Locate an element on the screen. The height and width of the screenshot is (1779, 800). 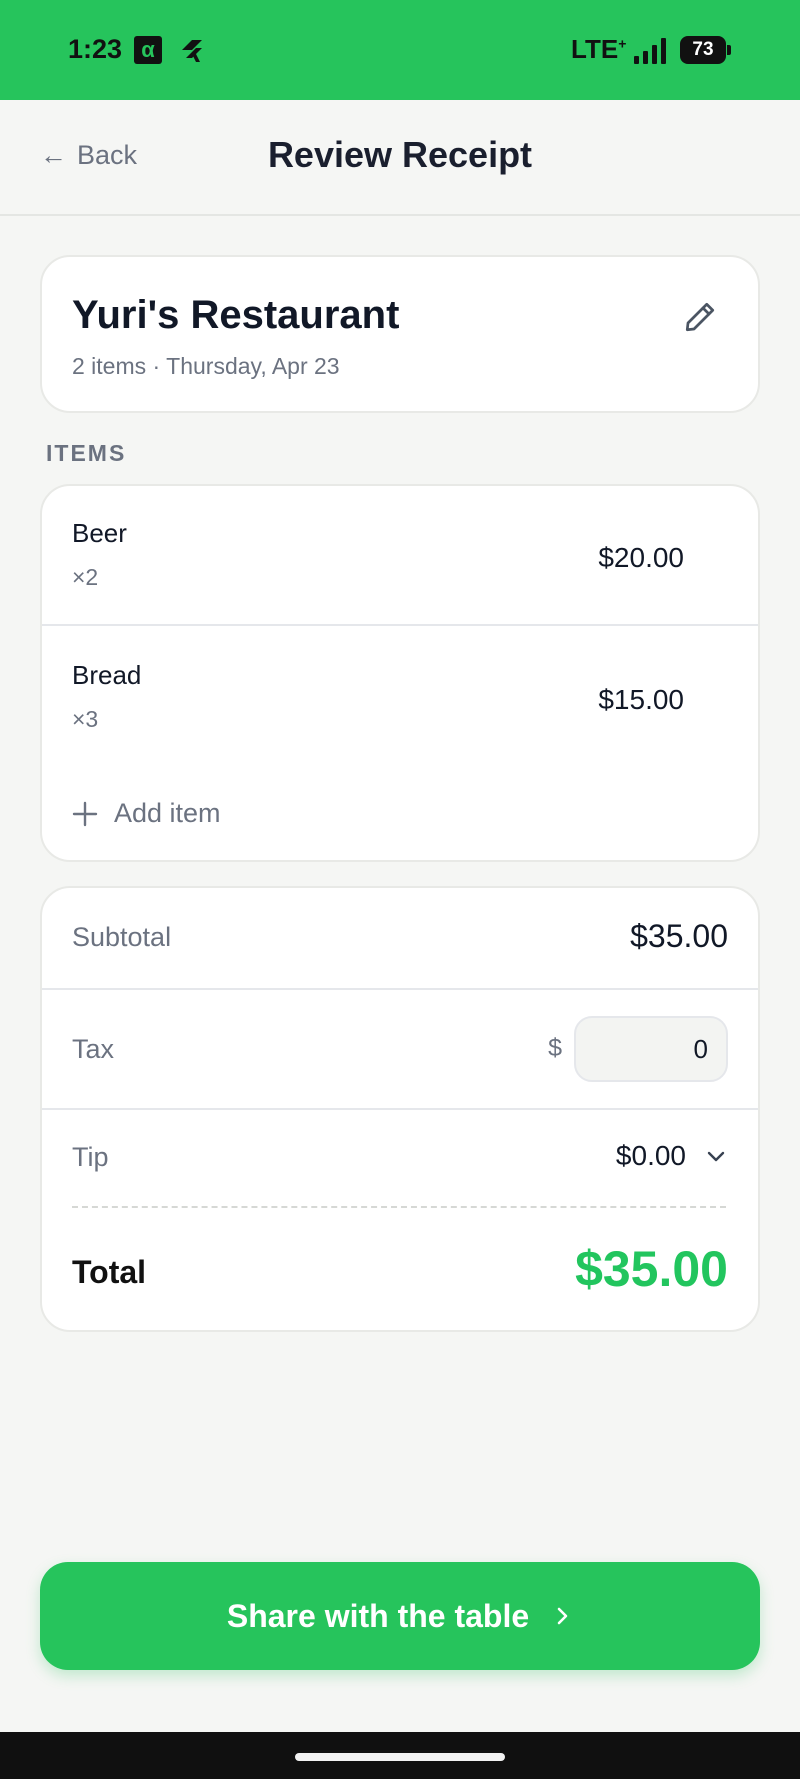
item-quantity: ×3 is located at coordinates (85, 719).